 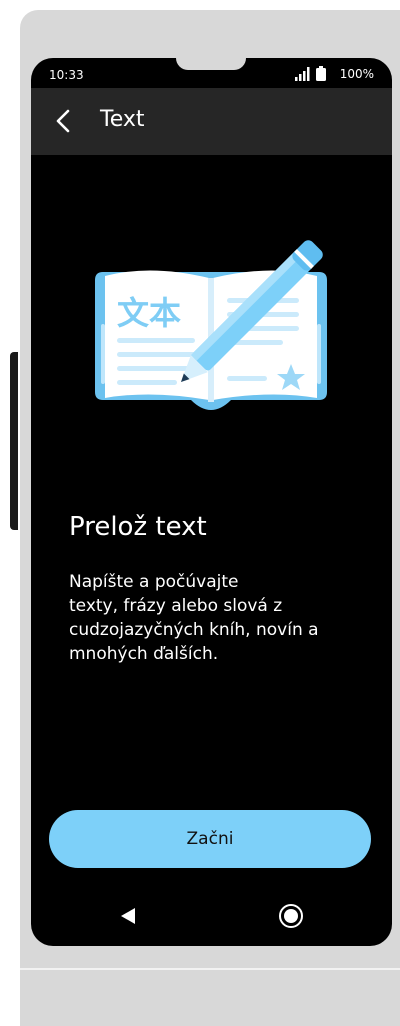 I want to click on status-bar: 10:33 100%, so click(x=211, y=73).